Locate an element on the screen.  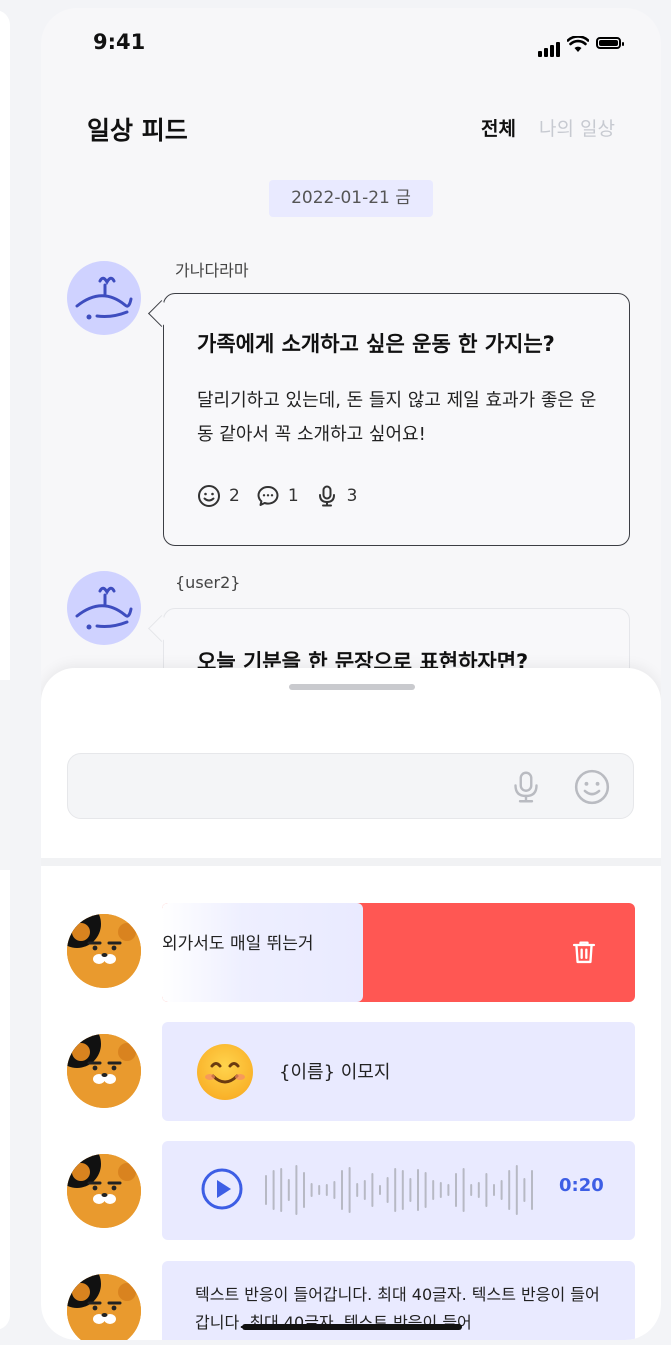
play-icon is located at coordinates (222, 1189).